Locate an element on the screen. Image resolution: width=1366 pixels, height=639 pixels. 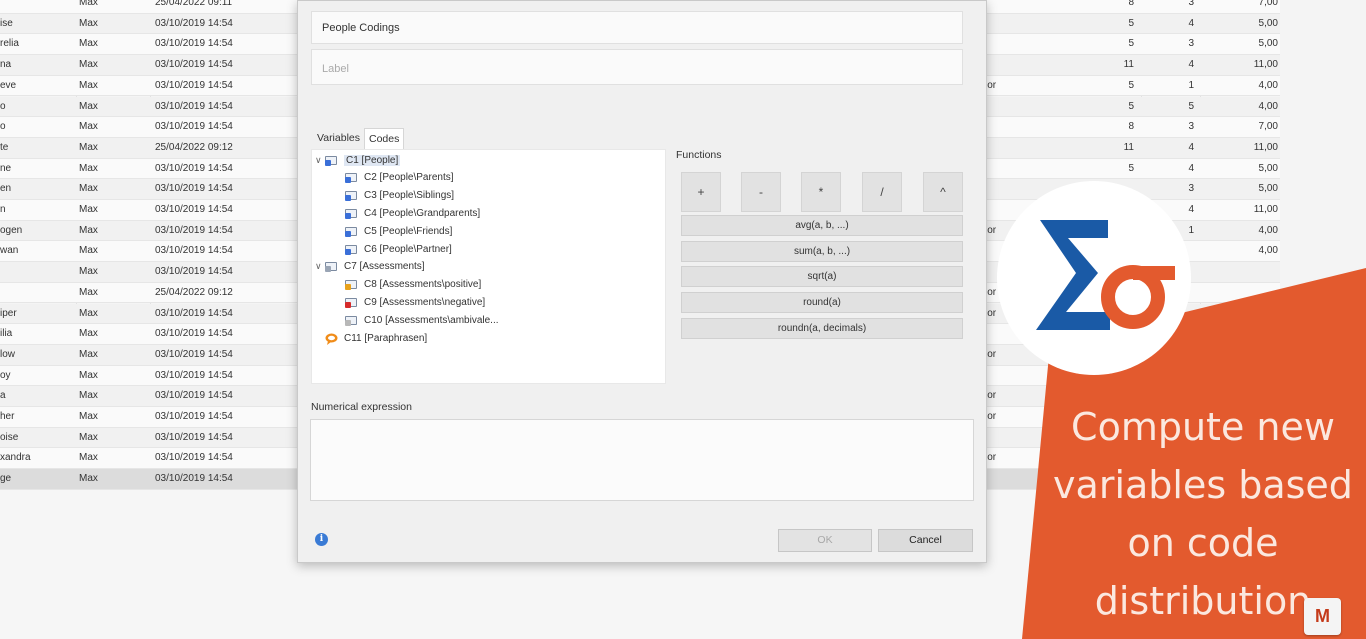
tree-node: C2 [People\Parents] is located at coordinates (399, 178).